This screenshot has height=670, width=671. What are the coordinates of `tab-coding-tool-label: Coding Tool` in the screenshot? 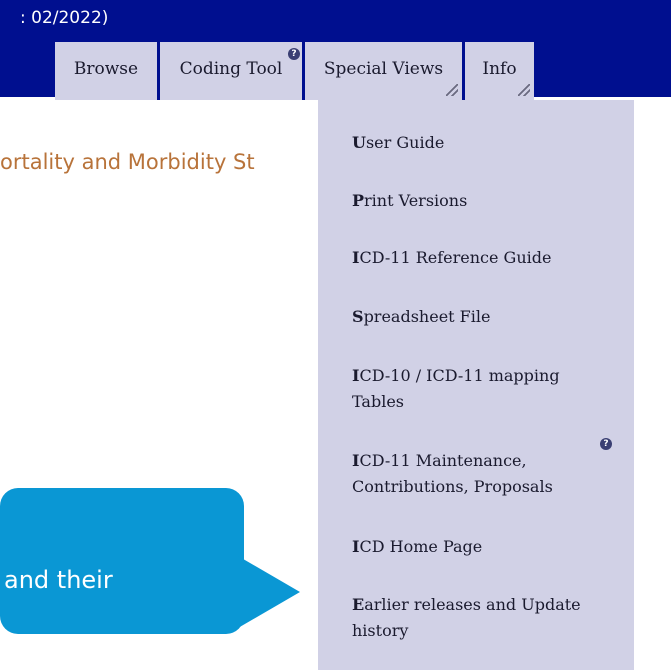 It's located at (231, 69).